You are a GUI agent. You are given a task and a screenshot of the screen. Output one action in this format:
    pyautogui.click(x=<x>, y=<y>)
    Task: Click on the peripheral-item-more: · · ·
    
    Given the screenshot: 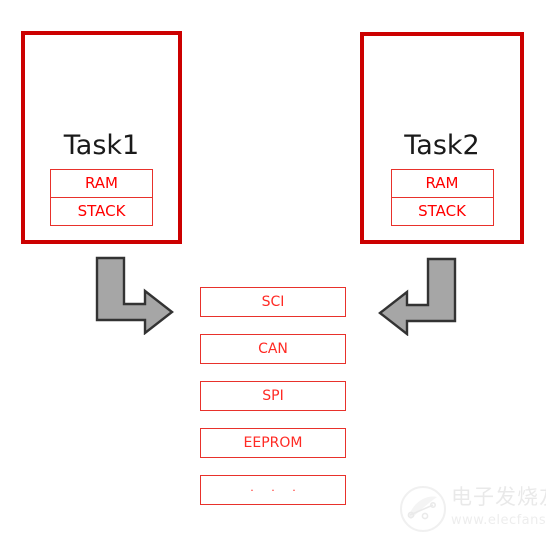 What is the action you would take?
    pyautogui.click(x=273, y=490)
    